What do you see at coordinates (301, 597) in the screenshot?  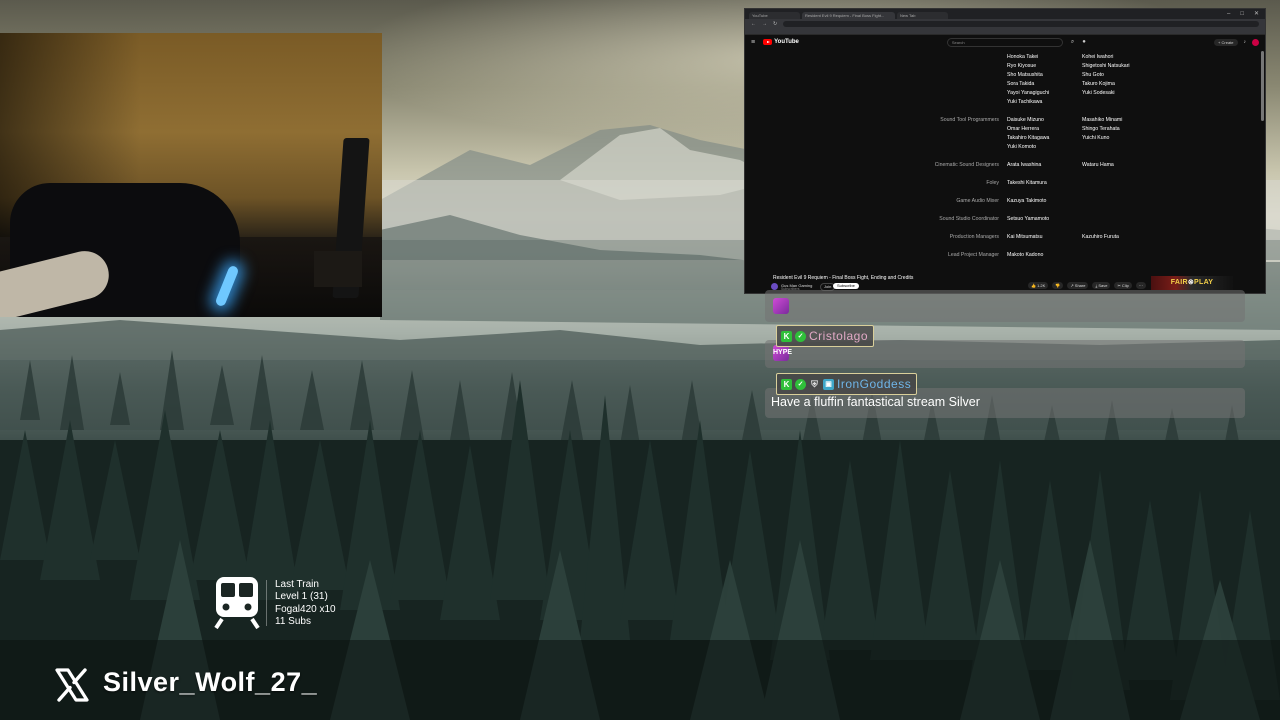 I see `train-level: Level 1 (31)` at bounding box center [301, 597].